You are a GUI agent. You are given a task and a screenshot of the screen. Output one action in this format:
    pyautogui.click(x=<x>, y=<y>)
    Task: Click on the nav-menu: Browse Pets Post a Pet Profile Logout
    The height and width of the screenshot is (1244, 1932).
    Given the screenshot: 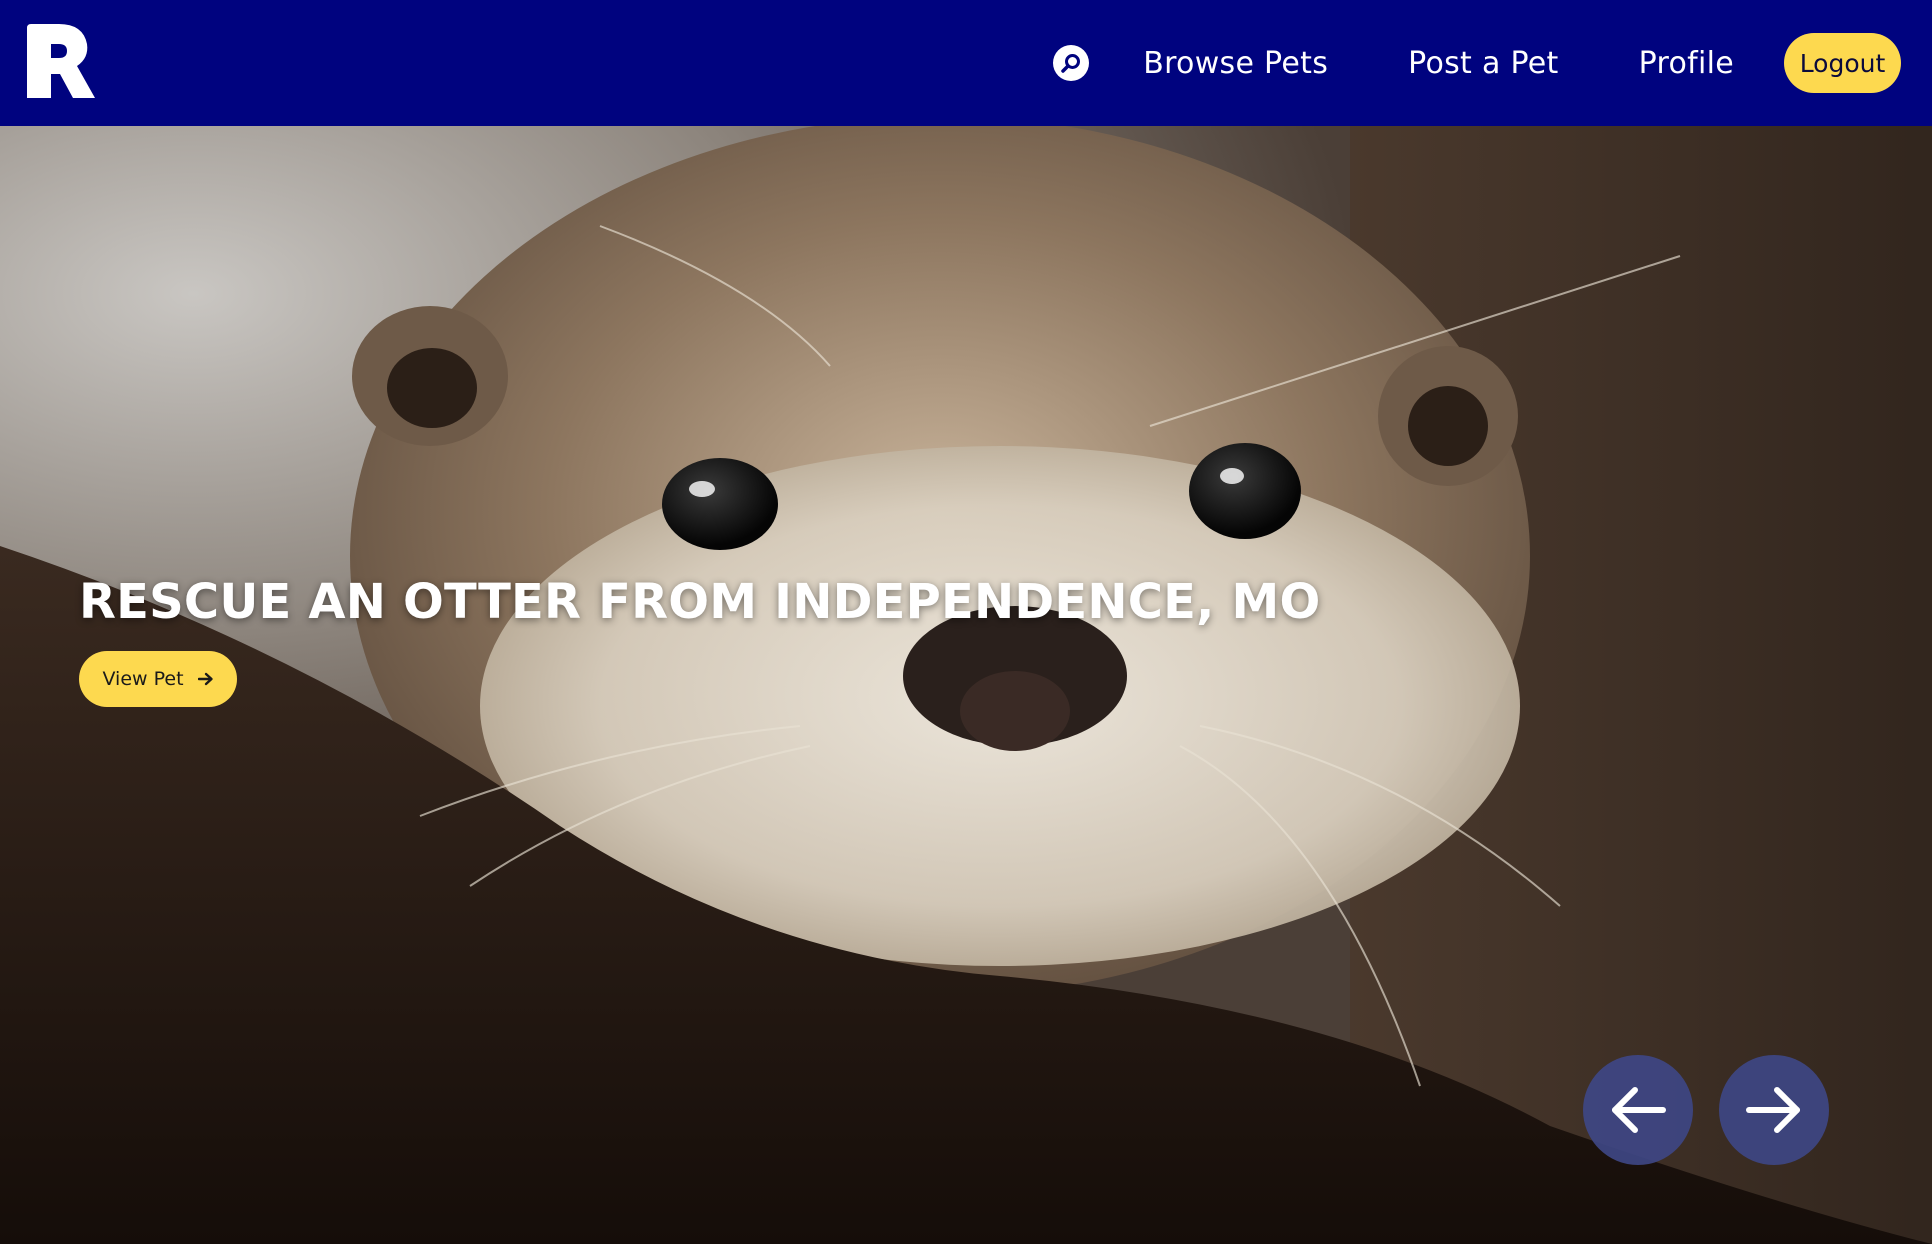 What is the action you would take?
    pyautogui.click(x=1477, y=63)
    